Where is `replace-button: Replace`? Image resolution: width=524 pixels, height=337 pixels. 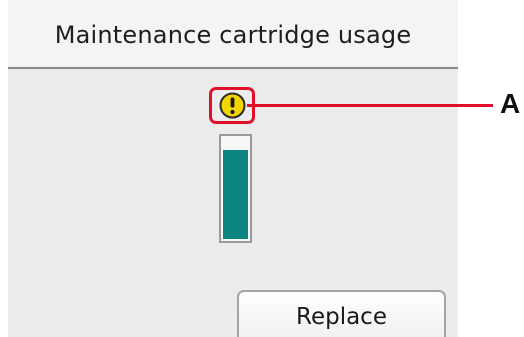 replace-button: Replace is located at coordinates (341, 313).